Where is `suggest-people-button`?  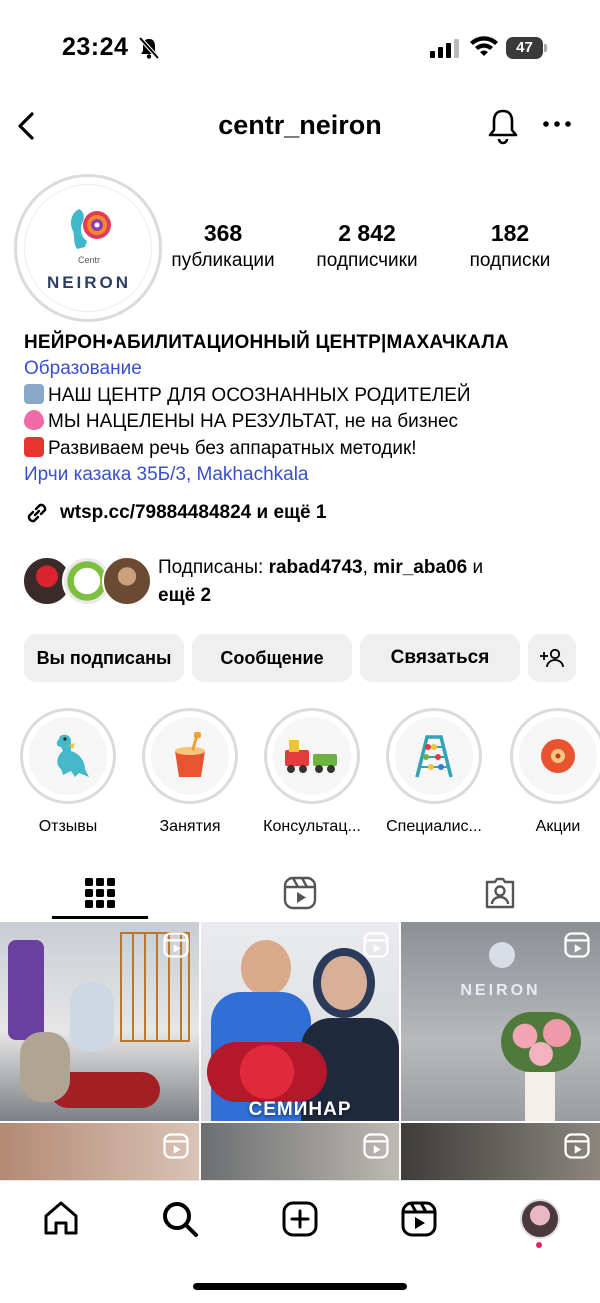
suggest-people-button is located at coordinates (552, 658).